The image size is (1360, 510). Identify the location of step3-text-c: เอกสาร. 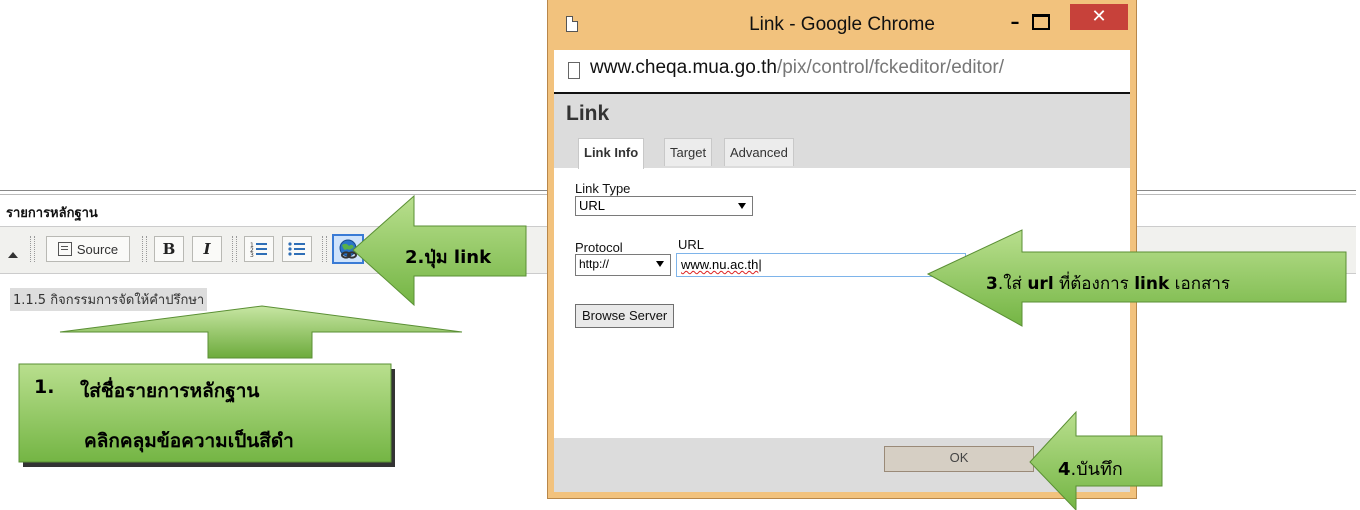
(1200, 284).